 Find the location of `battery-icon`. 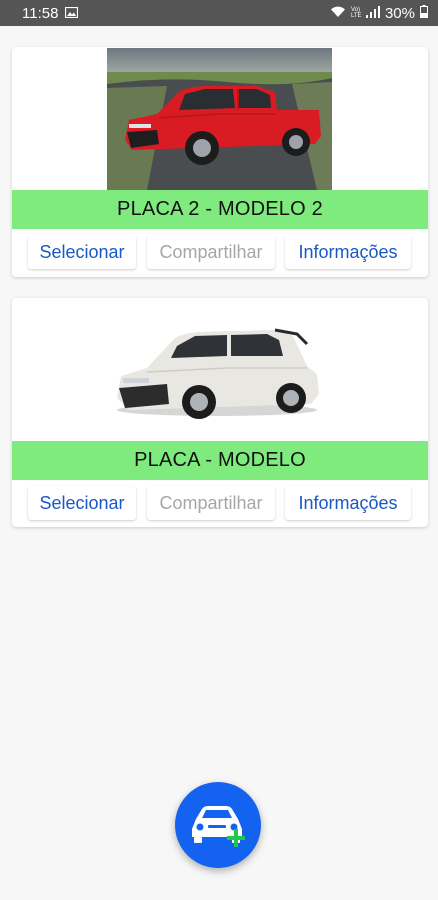

battery-icon is located at coordinates (424, 13).